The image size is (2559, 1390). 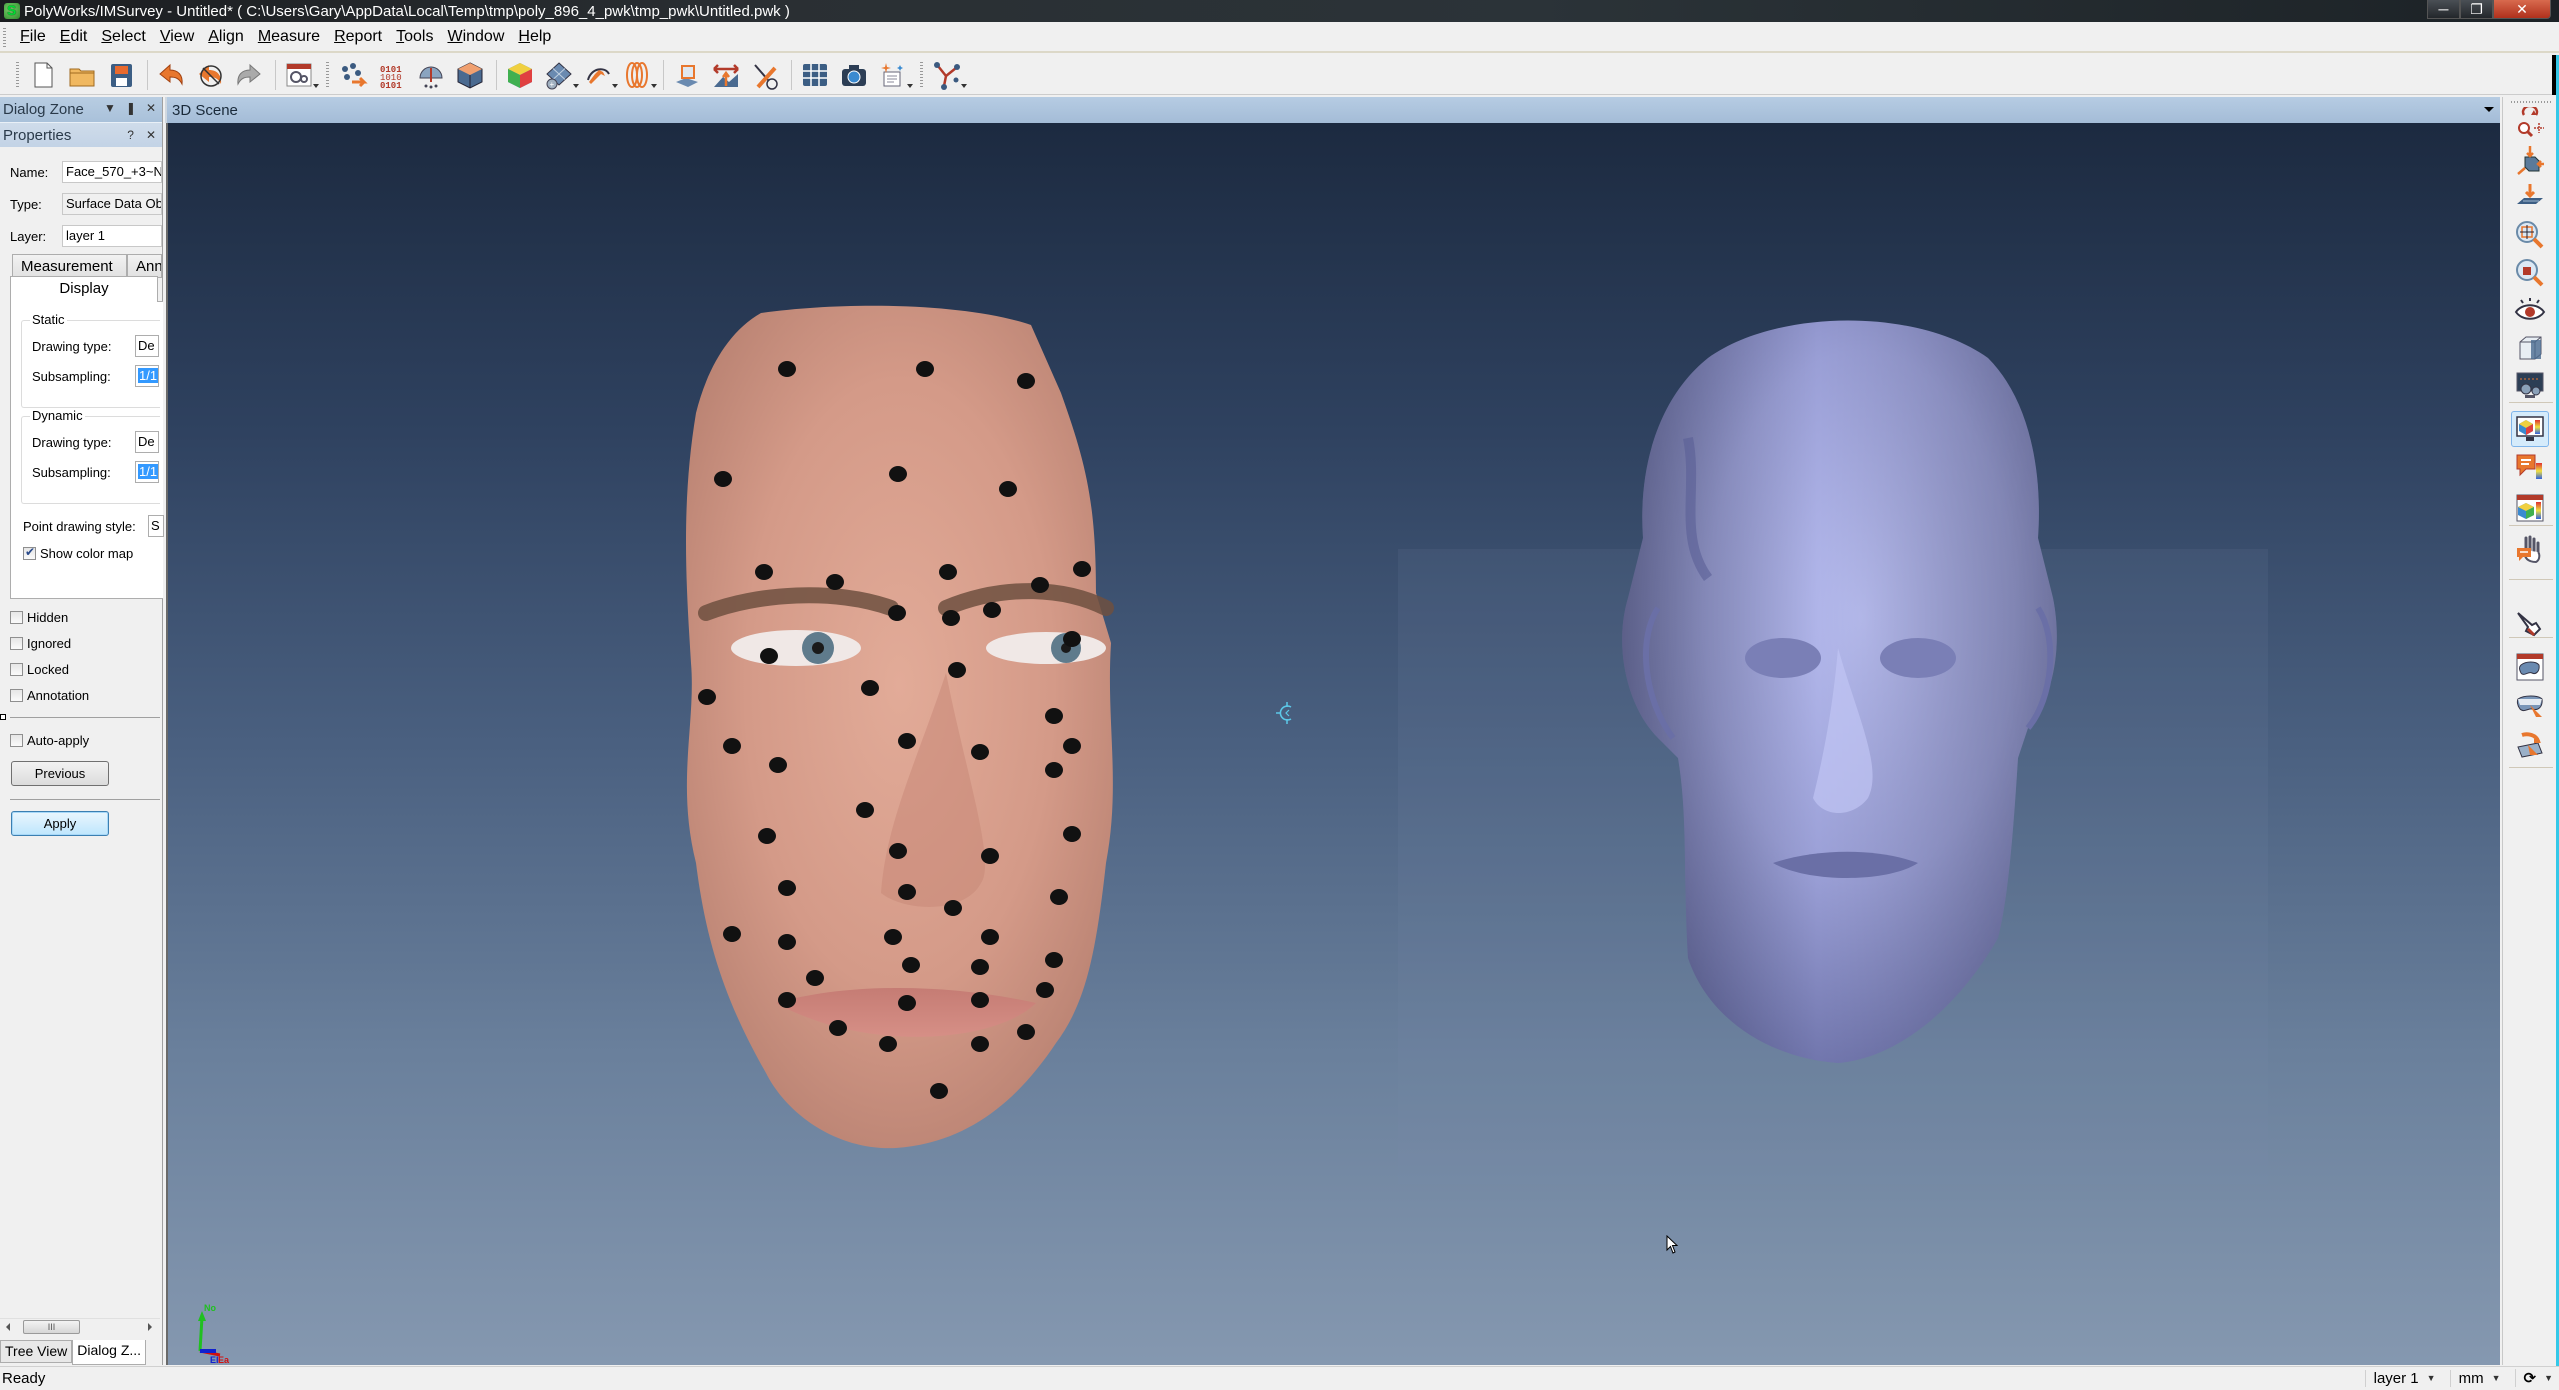 What do you see at coordinates (2400, 1378) in the screenshot?
I see `layer-selector: layer 1 ▼` at bounding box center [2400, 1378].